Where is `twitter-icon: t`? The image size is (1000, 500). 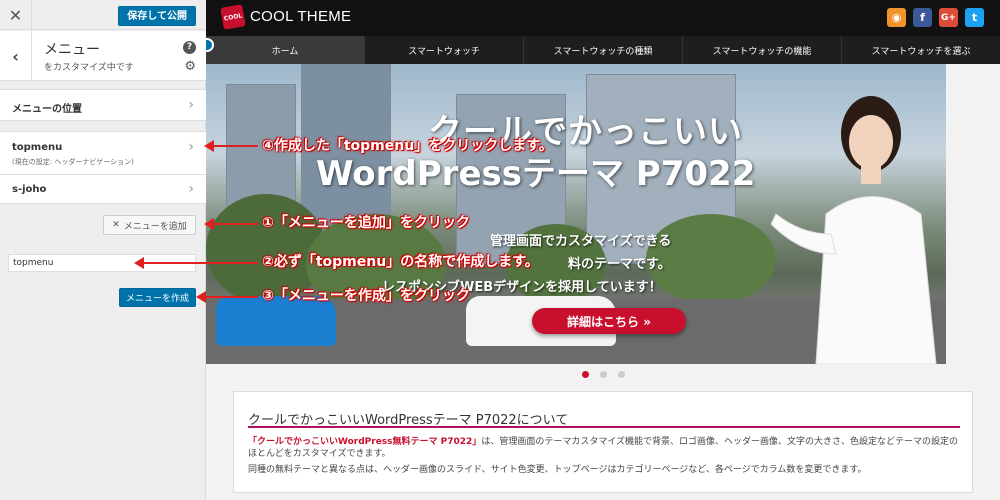
twitter-icon: t is located at coordinates (974, 17).